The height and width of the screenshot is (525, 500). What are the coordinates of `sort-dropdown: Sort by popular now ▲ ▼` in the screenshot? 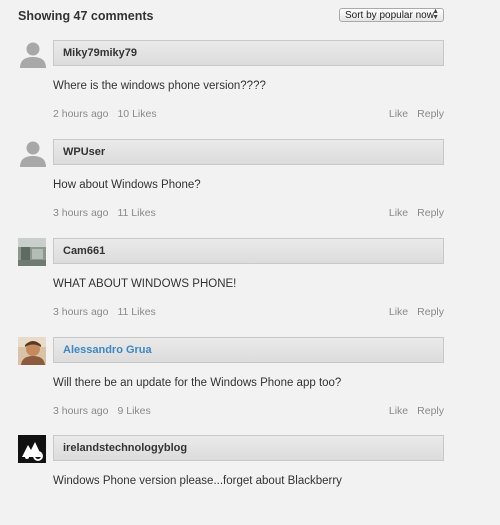 It's located at (391, 15).